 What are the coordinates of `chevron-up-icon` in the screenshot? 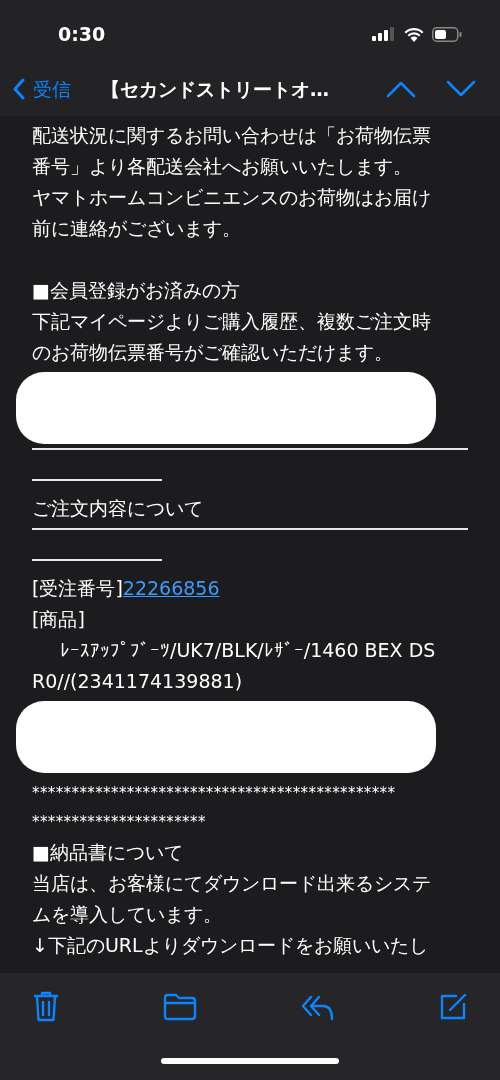 It's located at (401, 89).